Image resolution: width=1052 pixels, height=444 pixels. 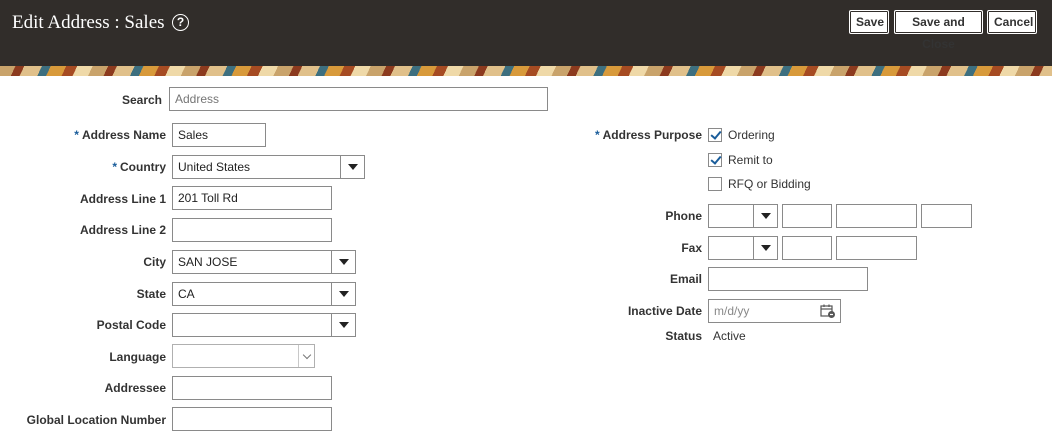 What do you see at coordinates (683, 216) in the screenshot?
I see `phone-label: Phone` at bounding box center [683, 216].